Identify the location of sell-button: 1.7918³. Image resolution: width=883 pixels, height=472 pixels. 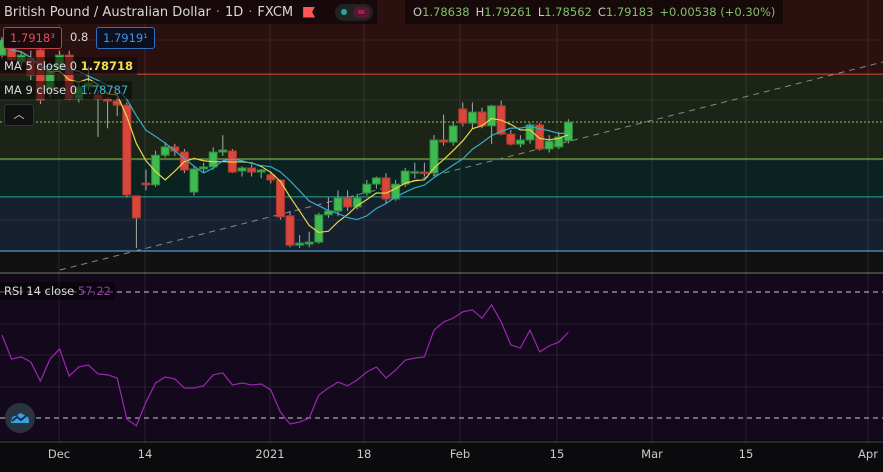
(32, 38).